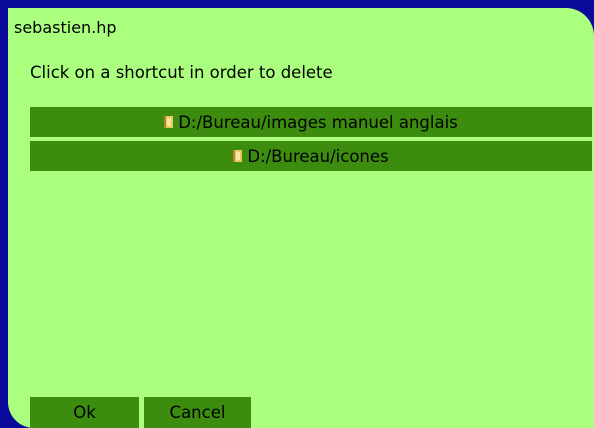 This screenshot has height=428, width=594. I want to click on instruction-text: Click on a shortcut in order to delete, so click(181, 72).